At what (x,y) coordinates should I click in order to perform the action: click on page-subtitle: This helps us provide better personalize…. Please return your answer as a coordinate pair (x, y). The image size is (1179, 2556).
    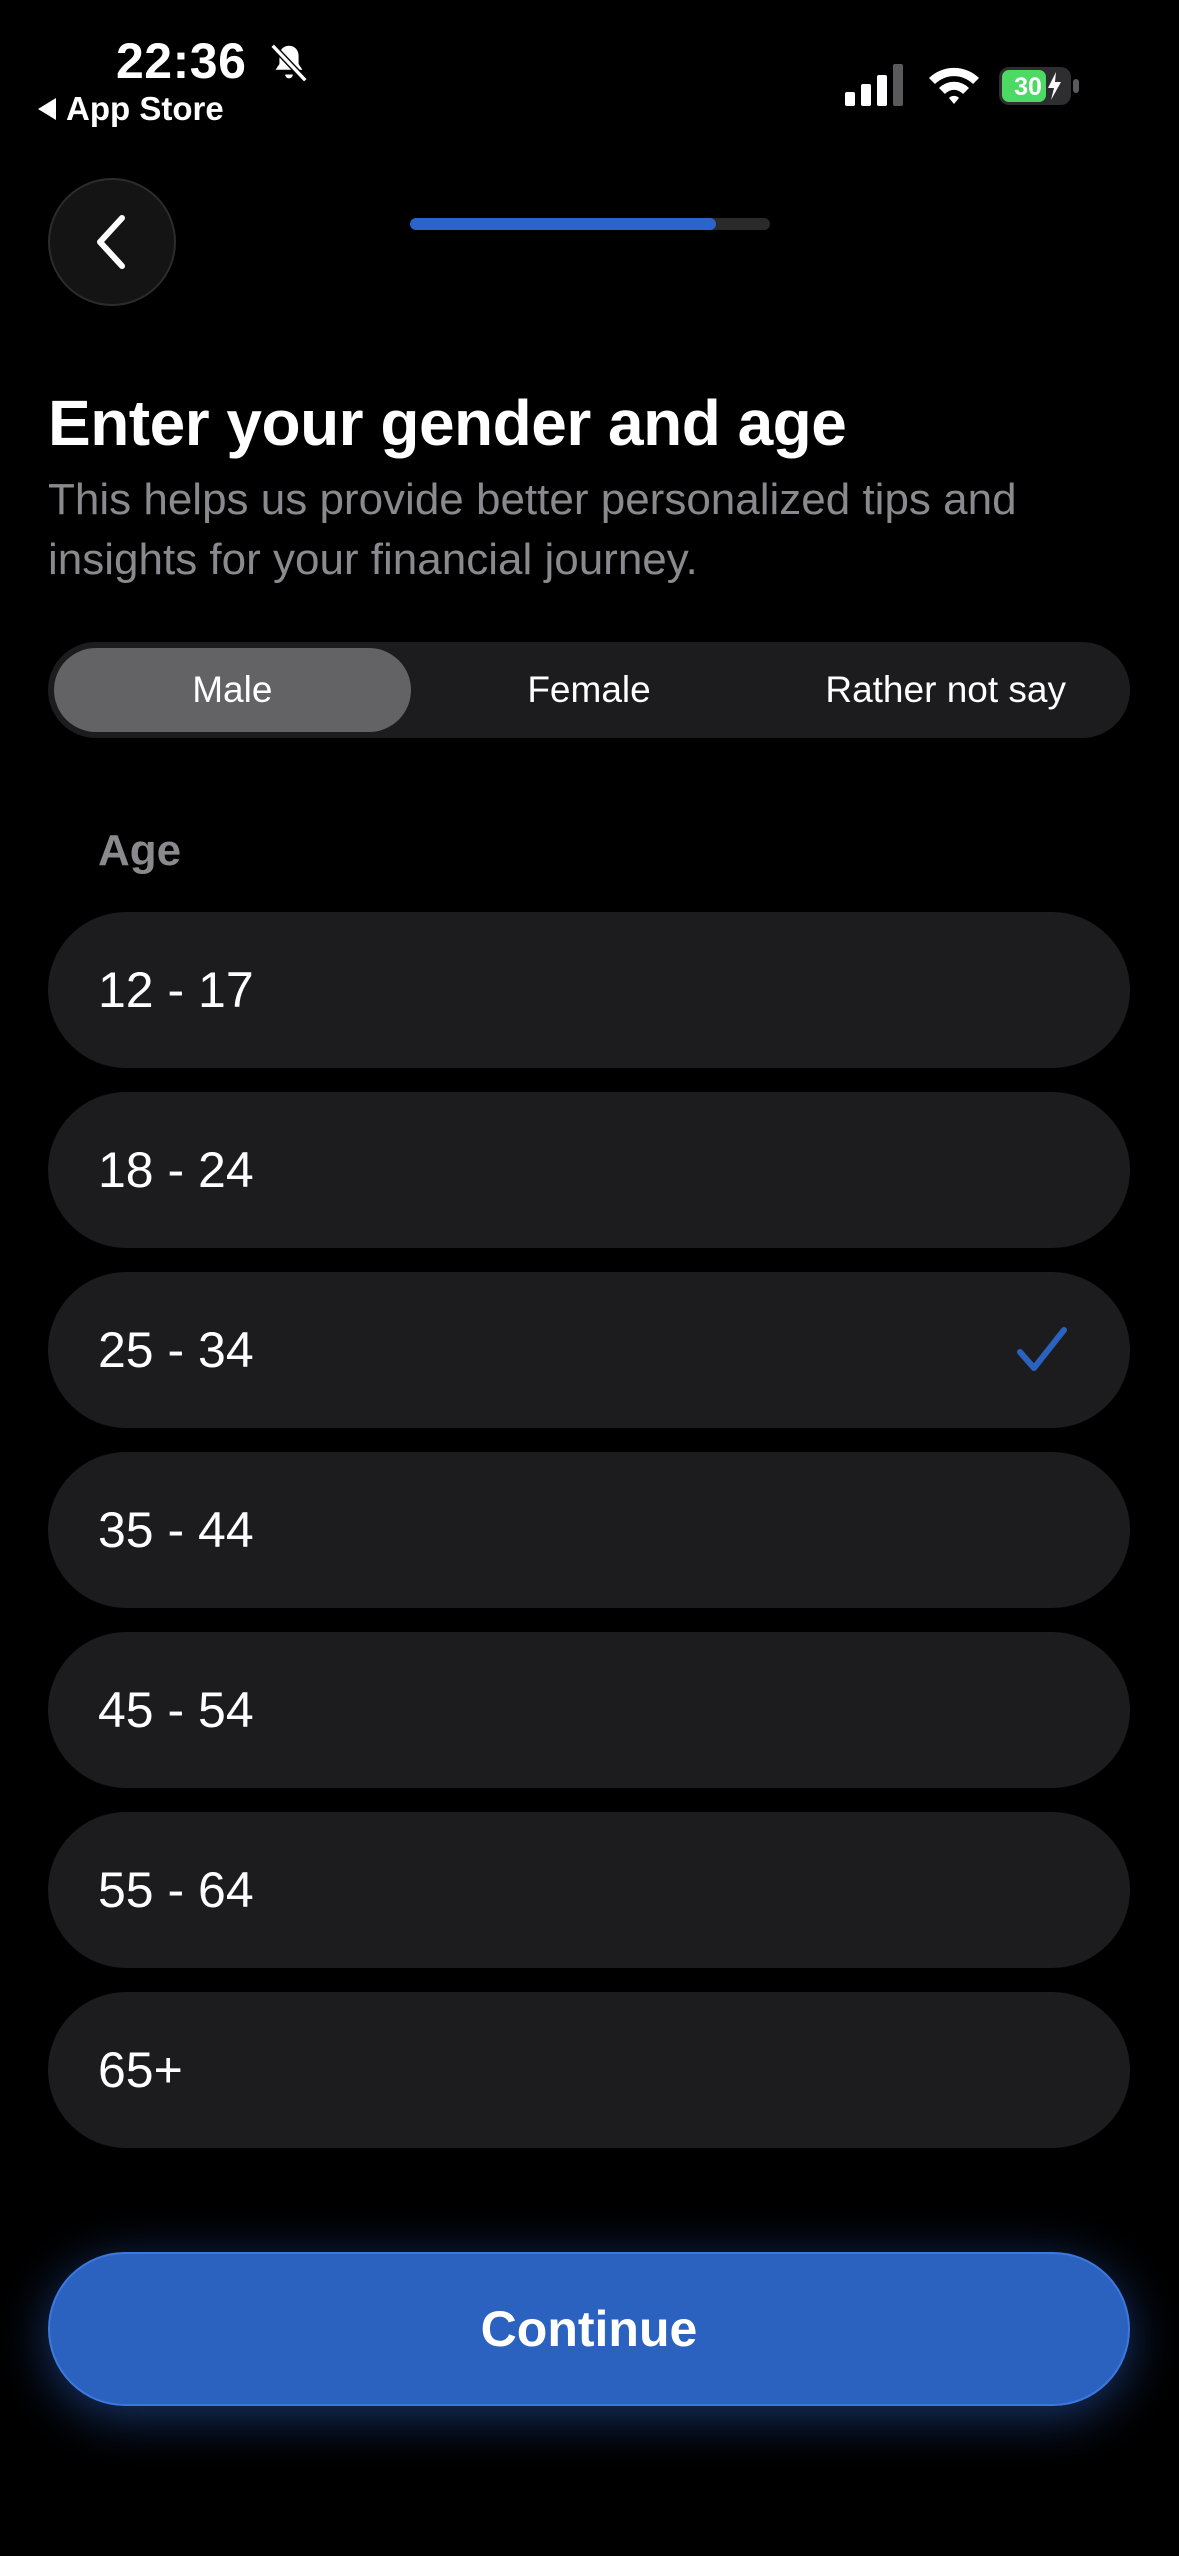
    Looking at the image, I should click on (532, 529).